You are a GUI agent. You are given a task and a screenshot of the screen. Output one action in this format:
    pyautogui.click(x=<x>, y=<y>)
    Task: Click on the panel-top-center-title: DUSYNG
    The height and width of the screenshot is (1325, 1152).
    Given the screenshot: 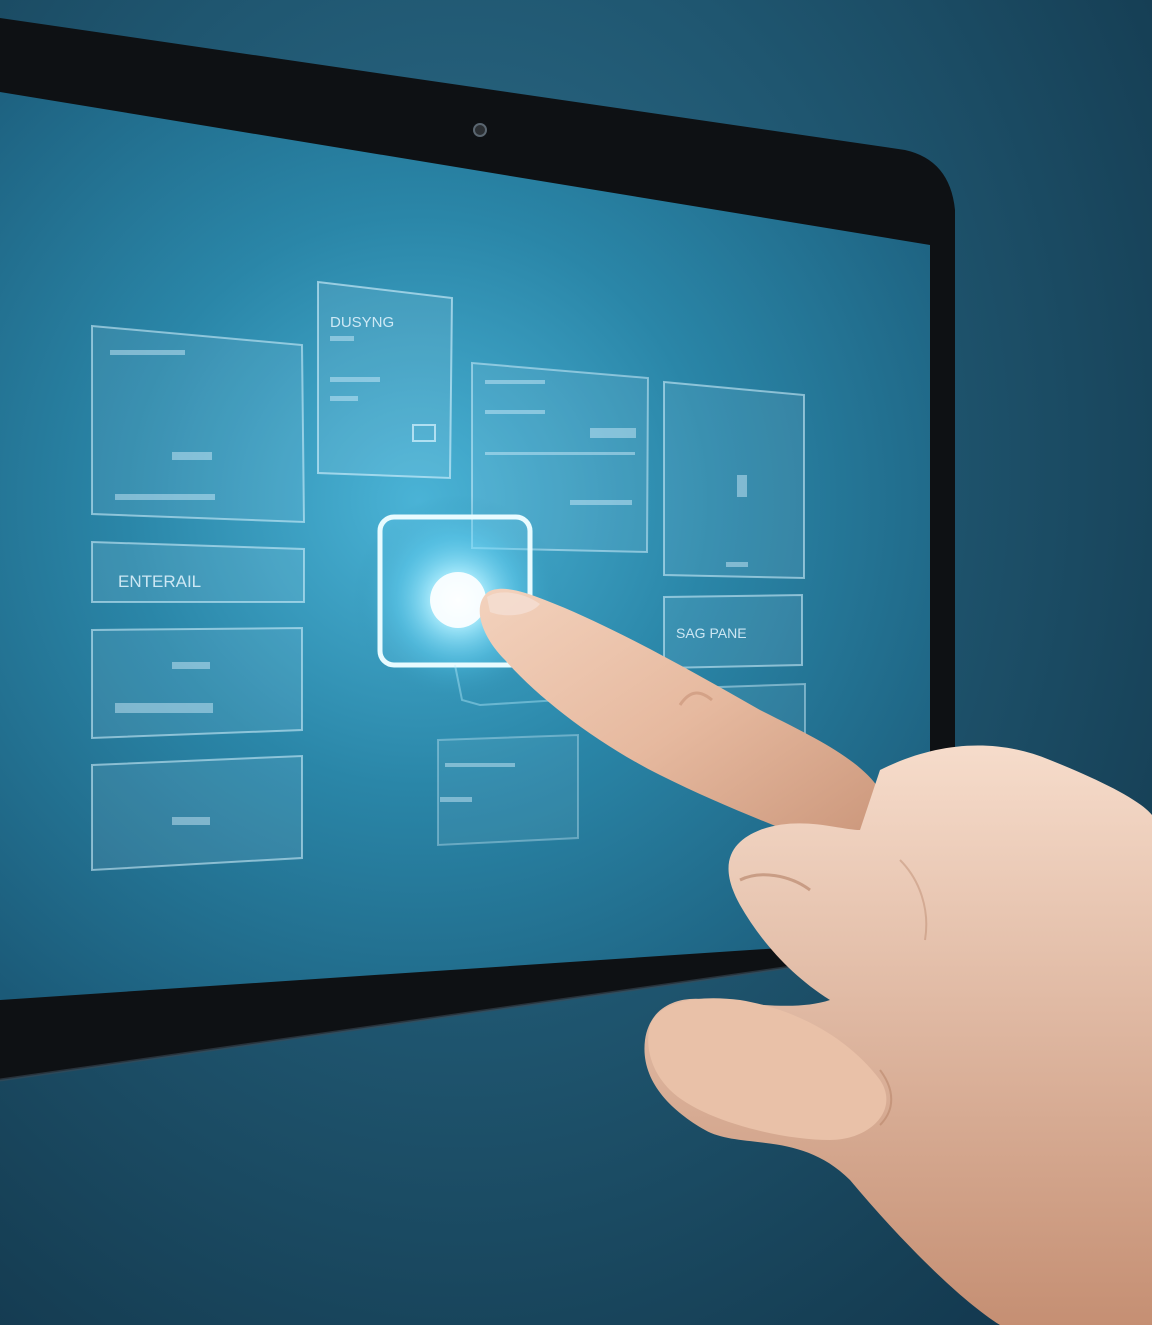 What is the action you would take?
    pyautogui.click(x=362, y=322)
    